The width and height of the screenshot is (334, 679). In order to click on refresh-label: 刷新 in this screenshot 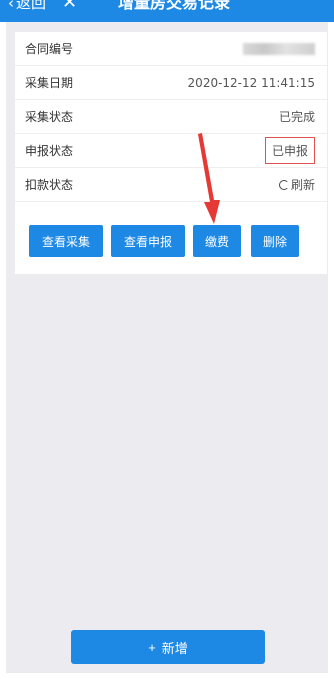, I will do `click(302, 185)`.